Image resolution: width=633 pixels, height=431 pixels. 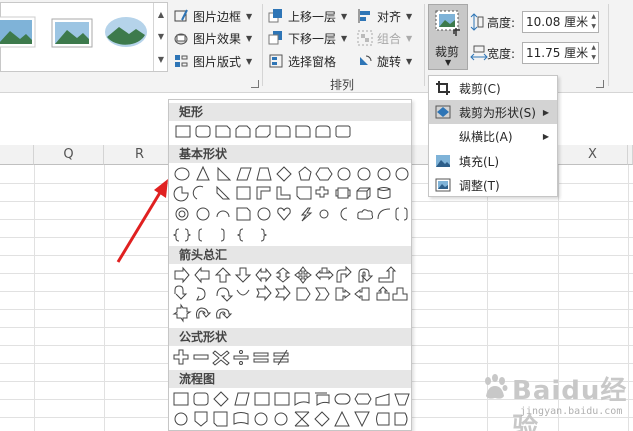 What do you see at coordinates (212, 61) in the screenshot?
I see `picture-layout-button: 图片版式 ▼` at bounding box center [212, 61].